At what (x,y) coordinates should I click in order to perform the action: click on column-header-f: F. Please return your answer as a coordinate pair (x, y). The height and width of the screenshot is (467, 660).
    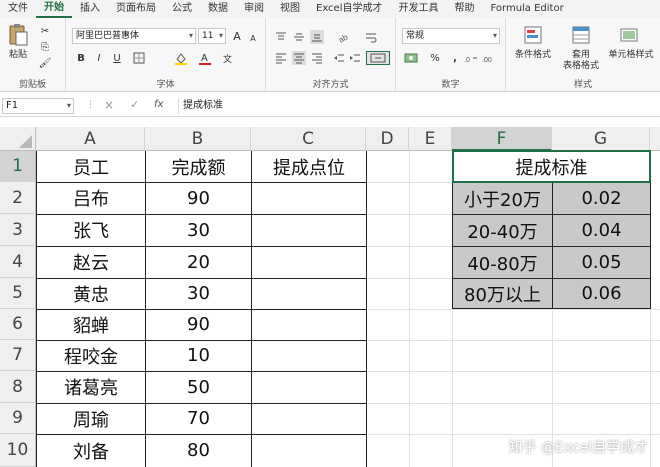
    Looking at the image, I should click on (502, 139).